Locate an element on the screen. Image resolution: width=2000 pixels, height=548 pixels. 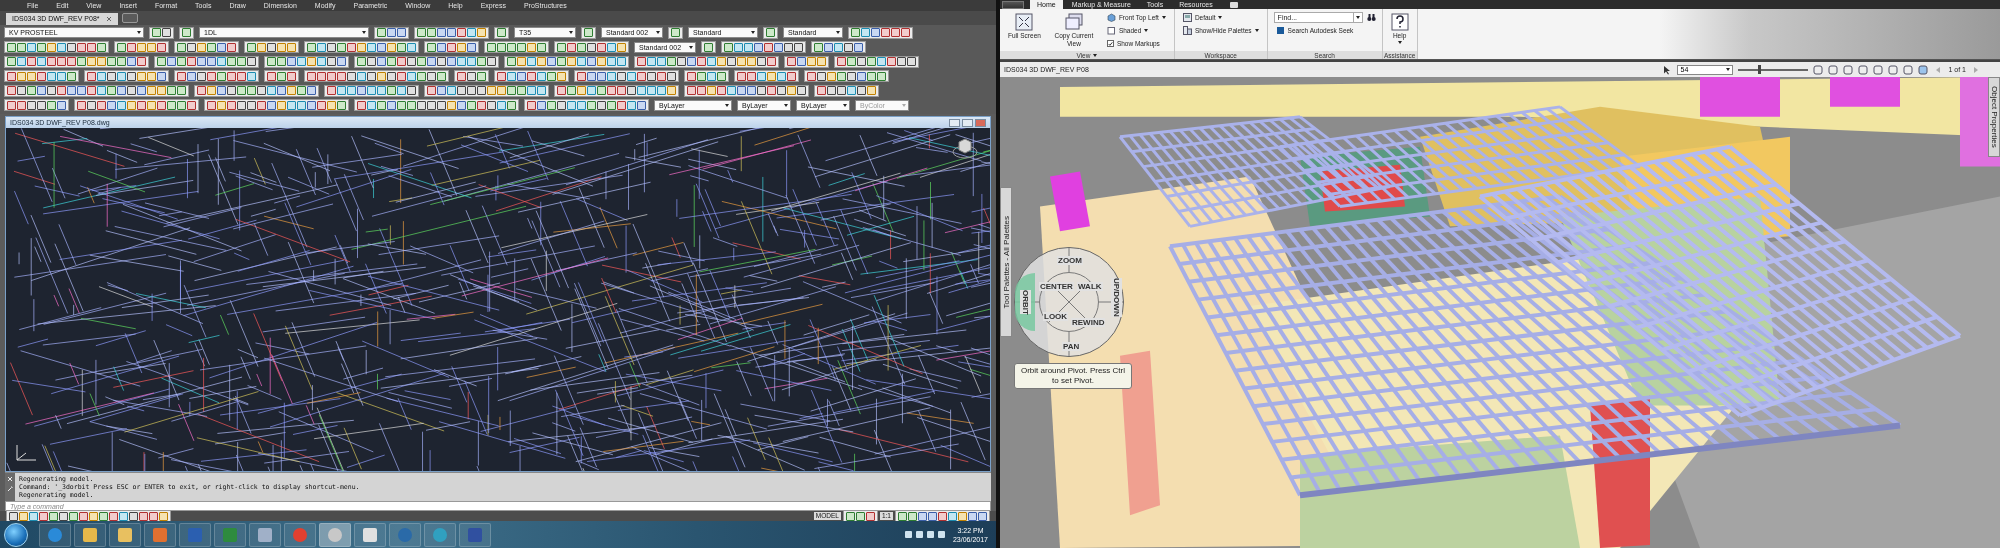
tooltip: Orbit around Pivot. Press Ctrl to set Pivot. is located at coordinates (1073, 376).